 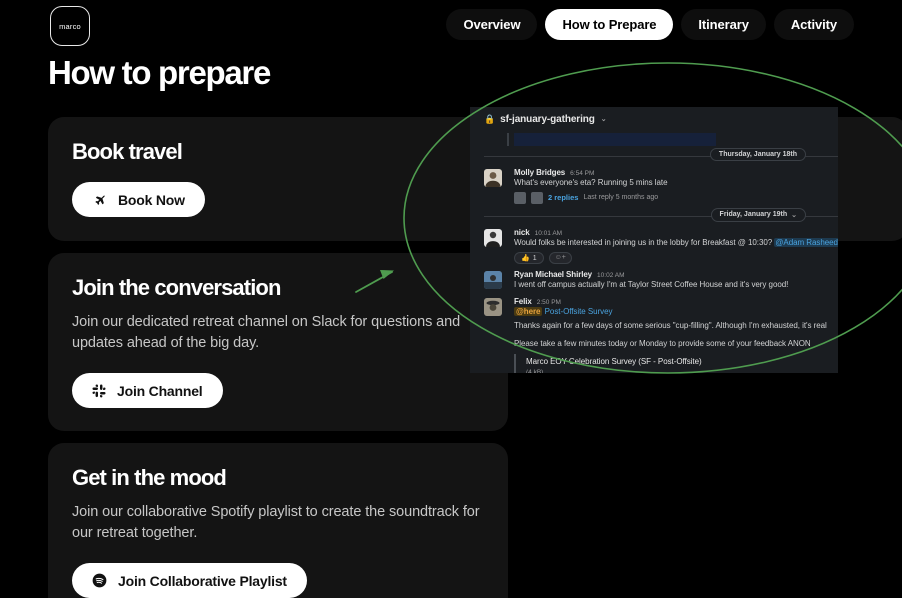 I want to click on join-channel-button: Join Channel, so click(x=147, y=390).